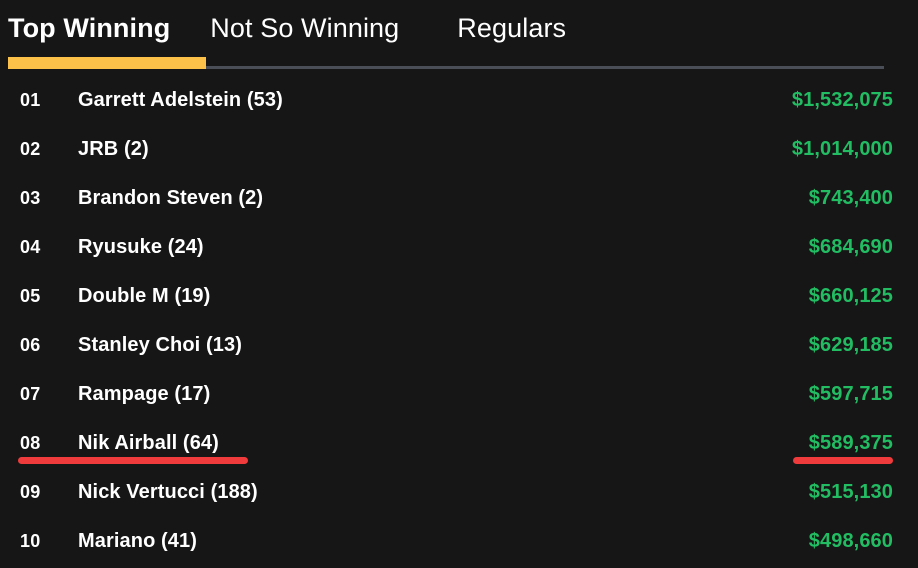  What do you see at coordinates (89, 28) in the screenshot?
I see `tab-top-winning: Top Winning` at bounding box center [89, 28].